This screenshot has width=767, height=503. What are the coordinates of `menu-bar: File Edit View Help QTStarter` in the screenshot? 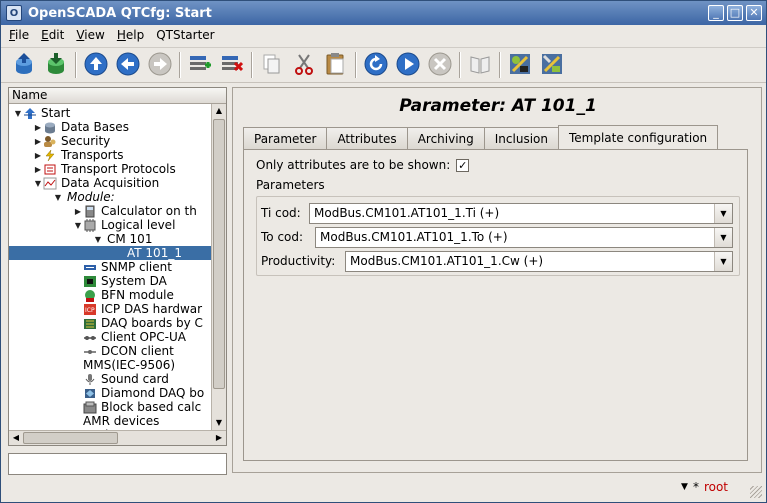 It's located at (383, 35).